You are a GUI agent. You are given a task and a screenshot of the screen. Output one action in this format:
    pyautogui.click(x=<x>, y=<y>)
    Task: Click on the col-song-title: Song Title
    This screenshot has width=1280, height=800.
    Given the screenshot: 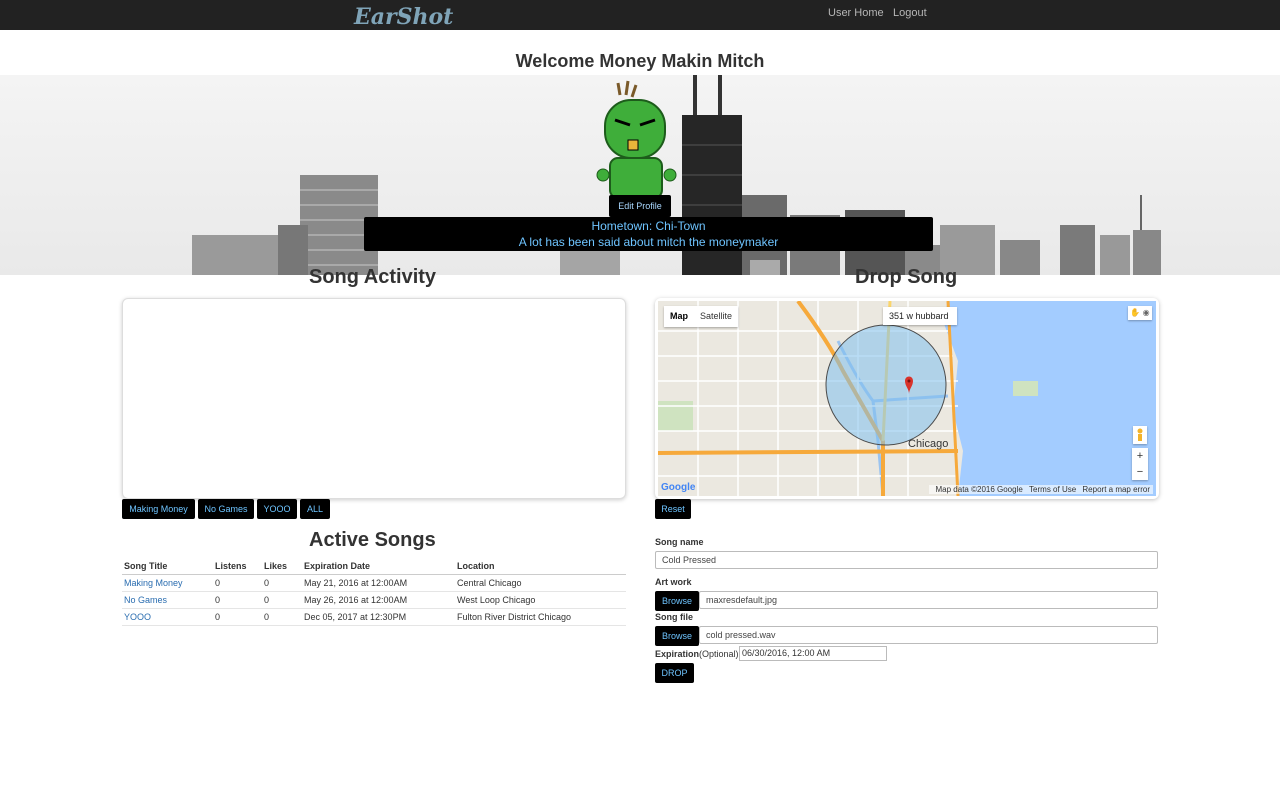 What is the action you would take?
    pyautogui.click(x=167, y=566)
    